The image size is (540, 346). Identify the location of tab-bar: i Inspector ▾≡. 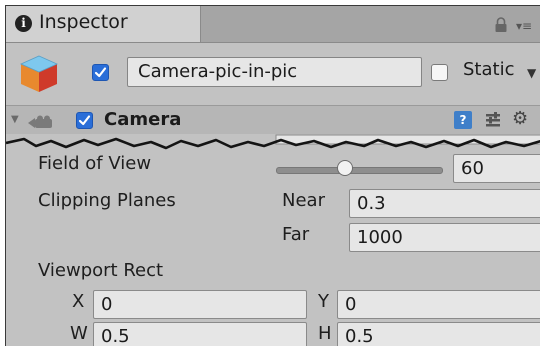
(273, 24).